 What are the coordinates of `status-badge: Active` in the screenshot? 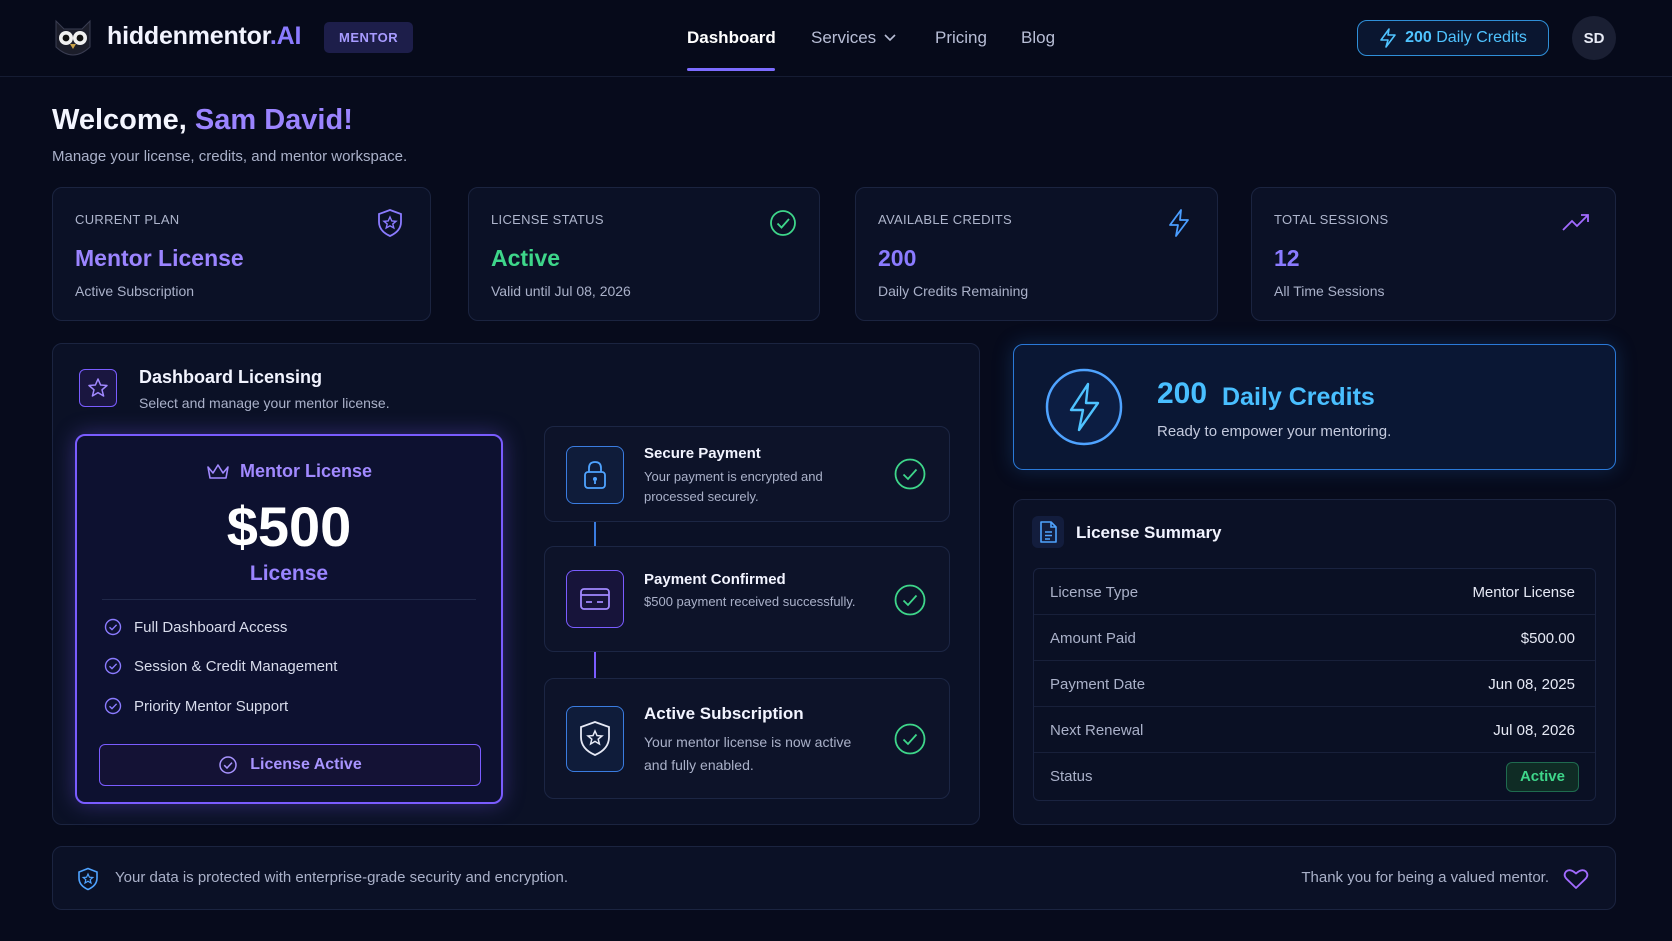 It's located at (1542, 777).